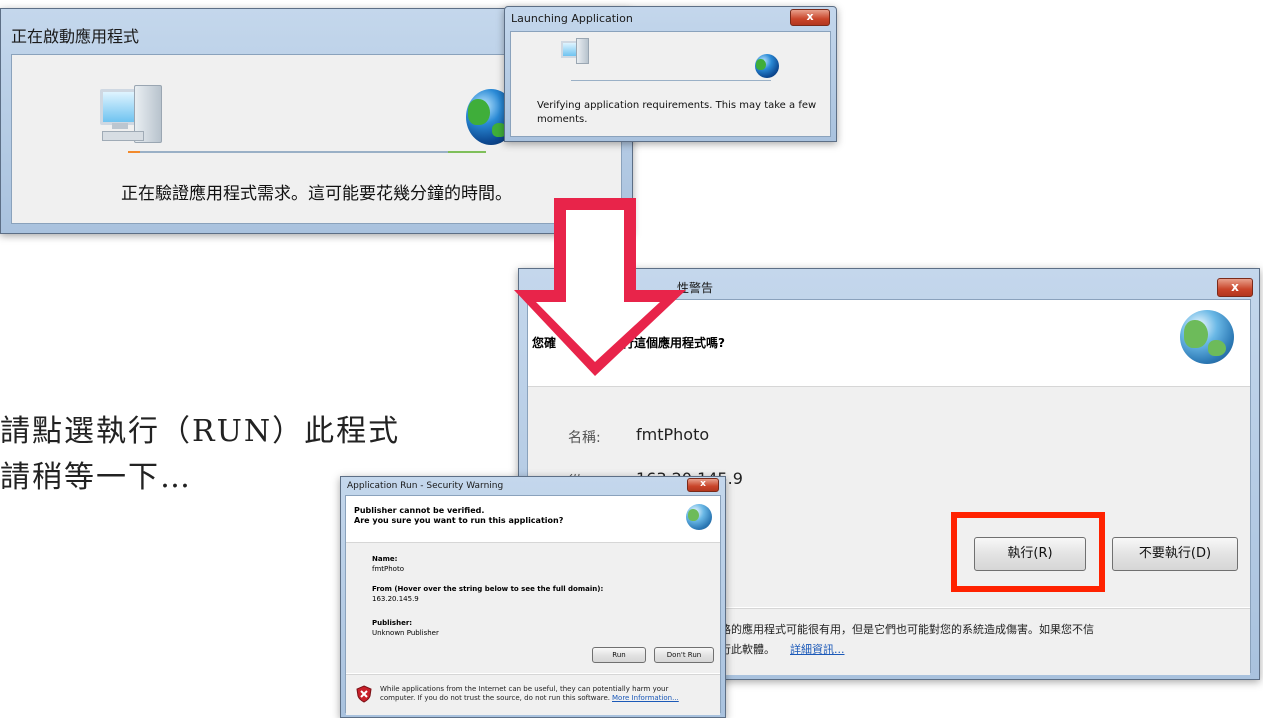 The height and width of the screenshot is (718, 1263). Describe the element at coordinates (562, 119) in the screenshot. I see `launching-message-en-2: moments.` at that location.